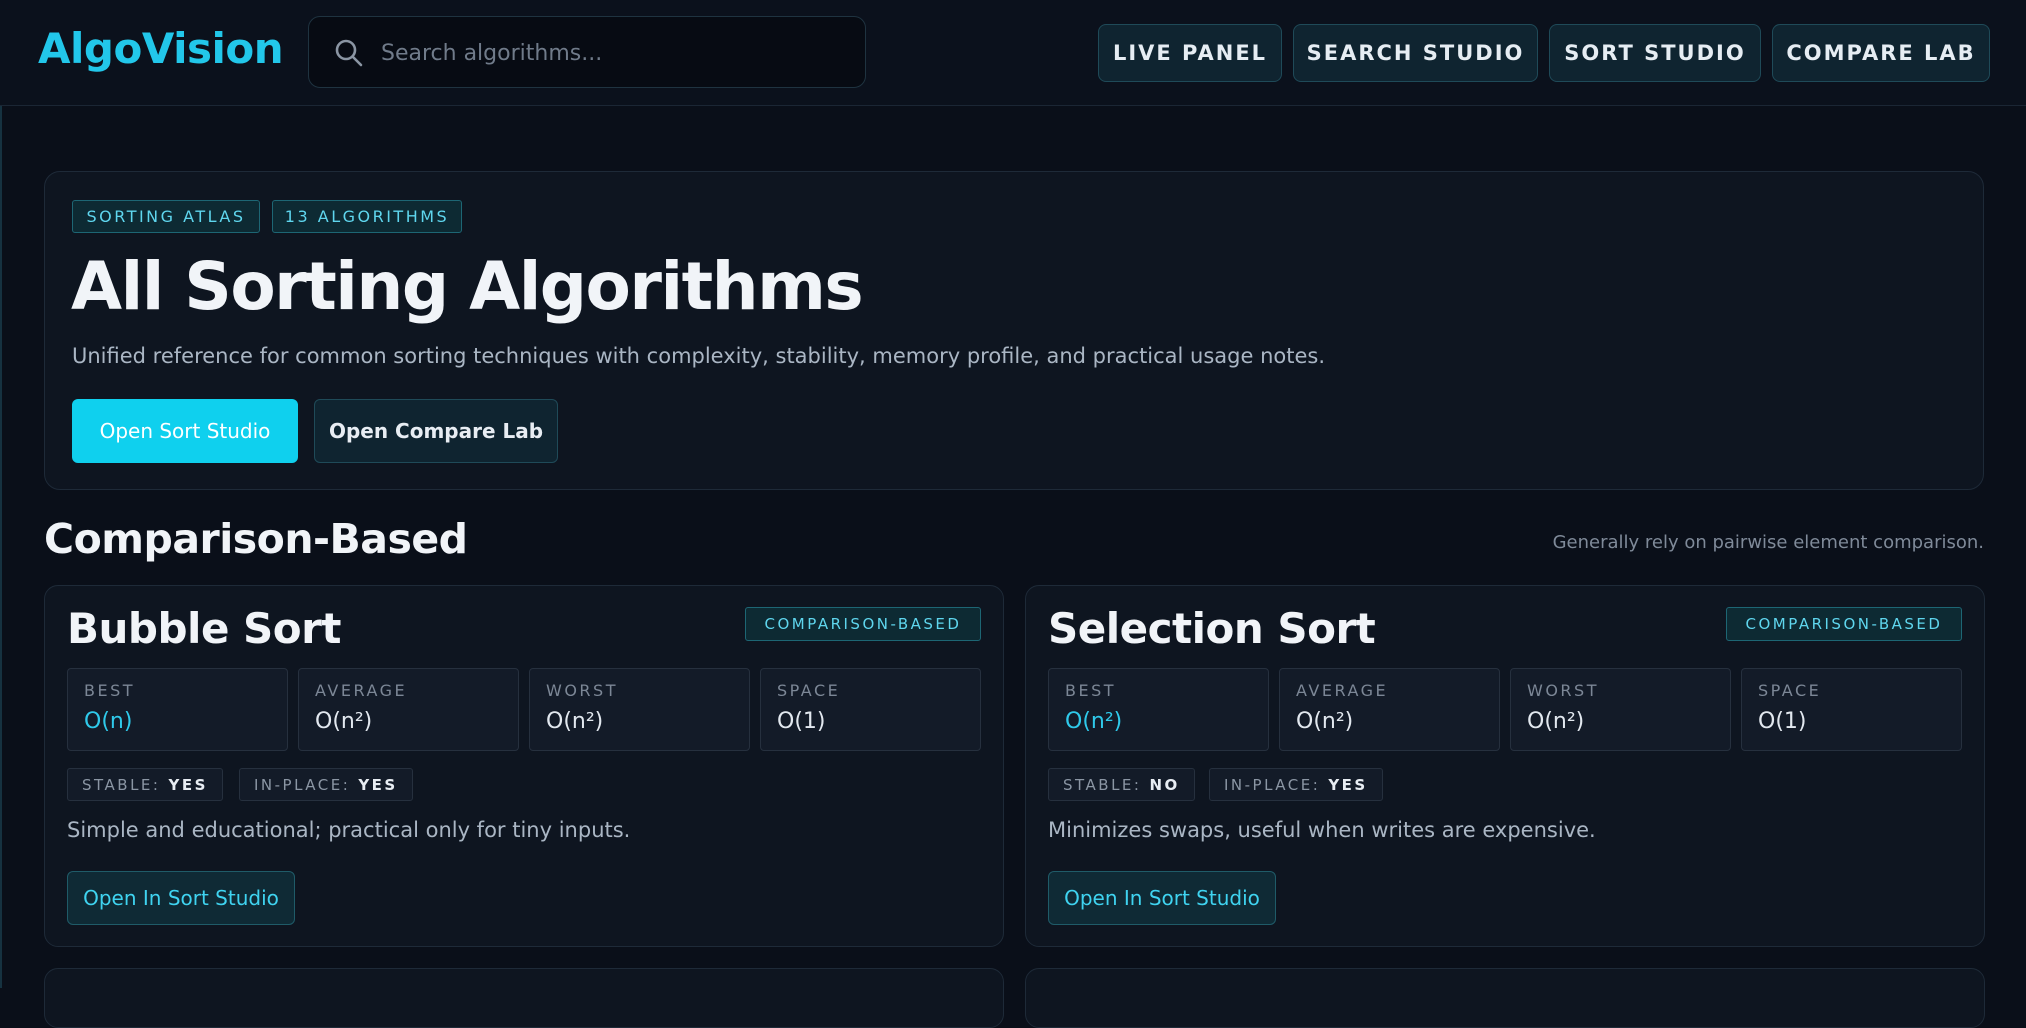 The width and height of the screenshot is (2026, 1028). What do you see at coordinates (108, 721) in the screenshot?
I see `metric-value: O(n)` at bounding box center [108, 721].